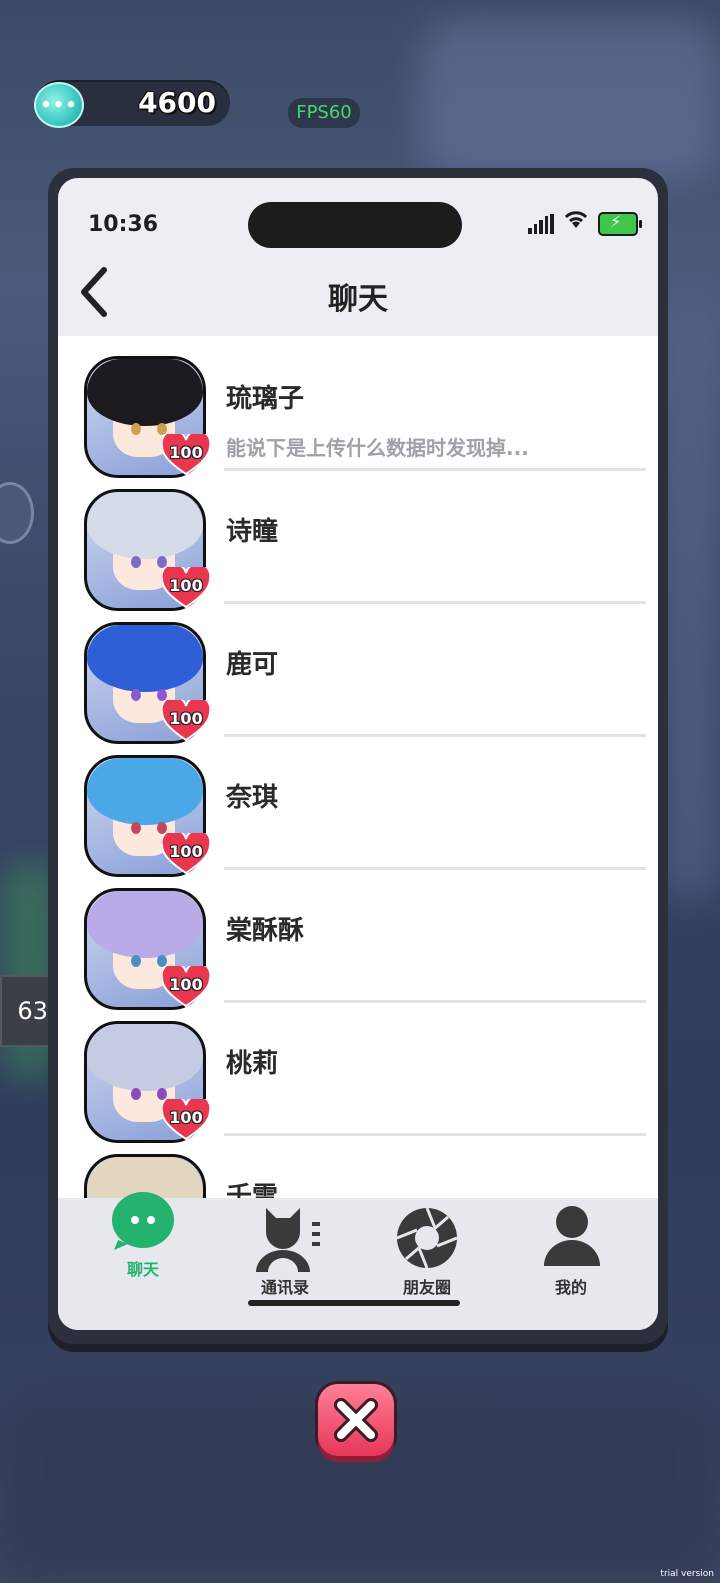 The height and width of the screenshot is (1583, 720). What do you see at coordinates (358, 299) in the screenshot?
I see `page-title: 聊天` at bounding box center [358, 299].